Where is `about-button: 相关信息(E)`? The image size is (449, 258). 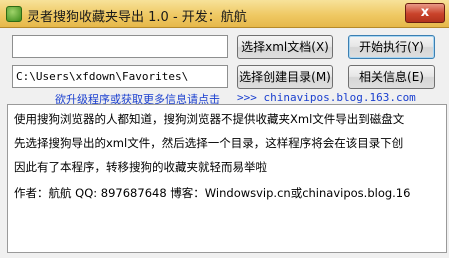
about-button: 相关信息(E) is located at coordinates (391, 77).